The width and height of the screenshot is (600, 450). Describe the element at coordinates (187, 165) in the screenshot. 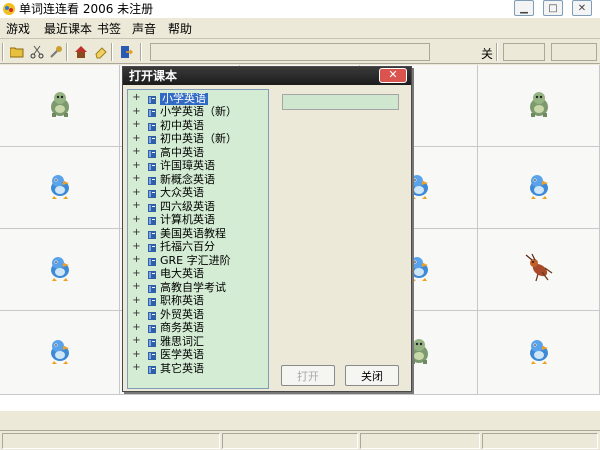

I see `tree-item-label: 许国璋英语` at that location.